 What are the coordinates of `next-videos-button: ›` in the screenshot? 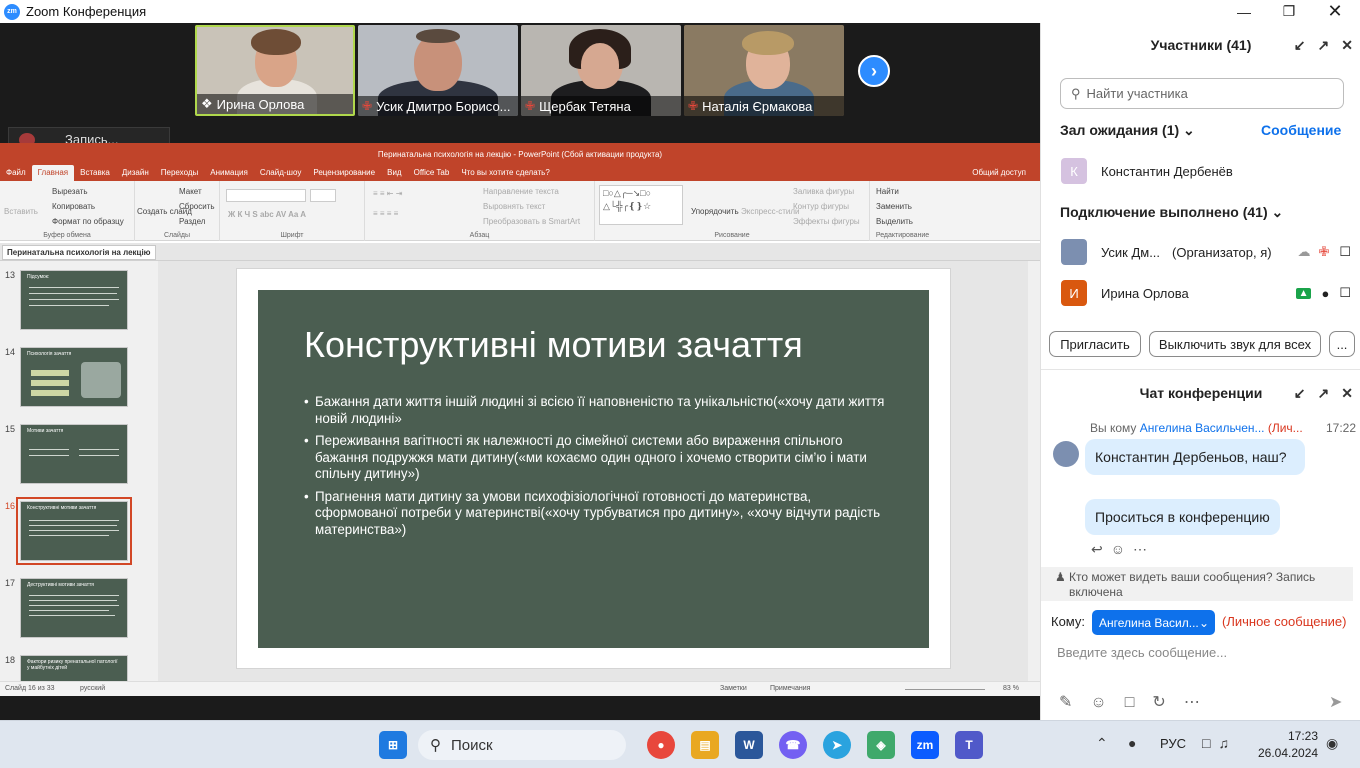 It's located at (874, 71).